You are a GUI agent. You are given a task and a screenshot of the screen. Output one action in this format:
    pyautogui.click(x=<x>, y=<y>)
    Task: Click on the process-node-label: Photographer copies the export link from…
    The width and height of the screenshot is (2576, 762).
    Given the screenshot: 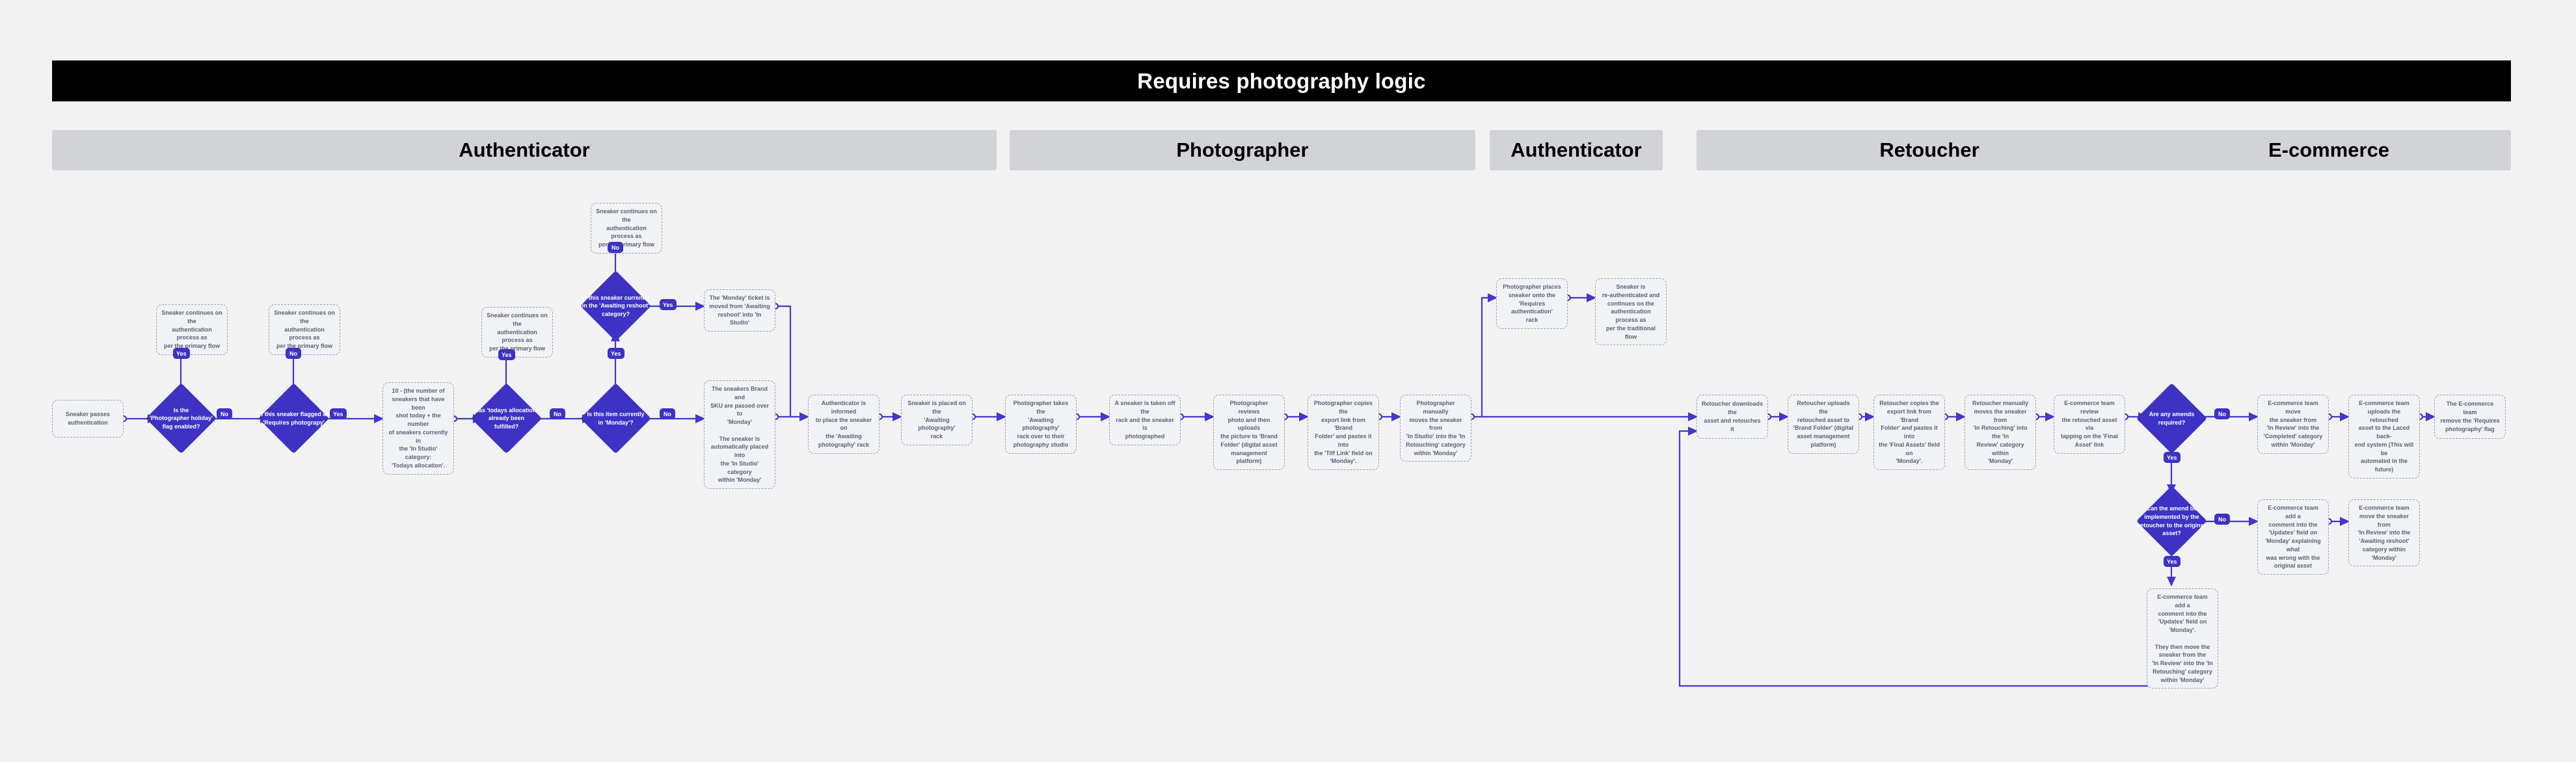 What is the action you would take?
    pyautogui.click(x=1343, y=432)
    